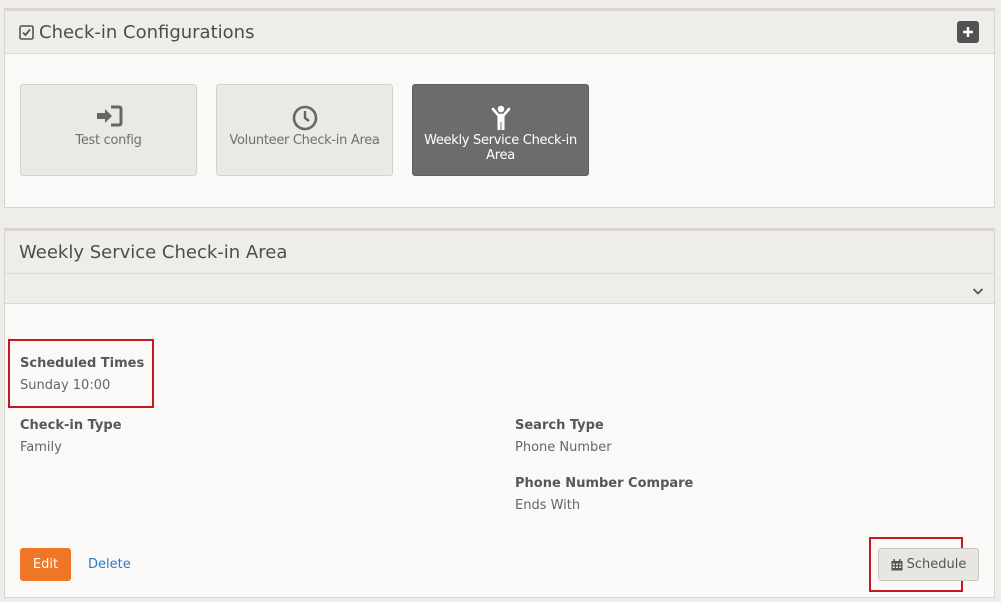 This screenshot has height=602, width=1001. I want to click on search-type-value: Phone Number, so click(563, 447).